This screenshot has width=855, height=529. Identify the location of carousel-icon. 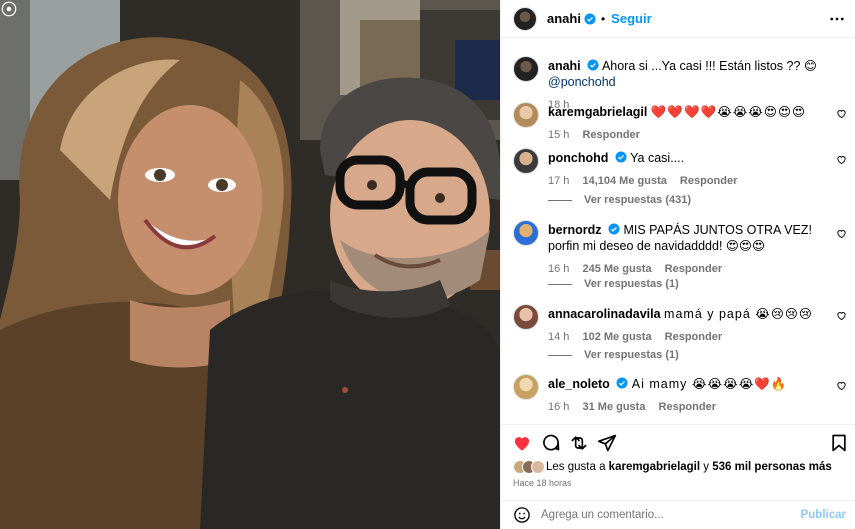
(9, 9).